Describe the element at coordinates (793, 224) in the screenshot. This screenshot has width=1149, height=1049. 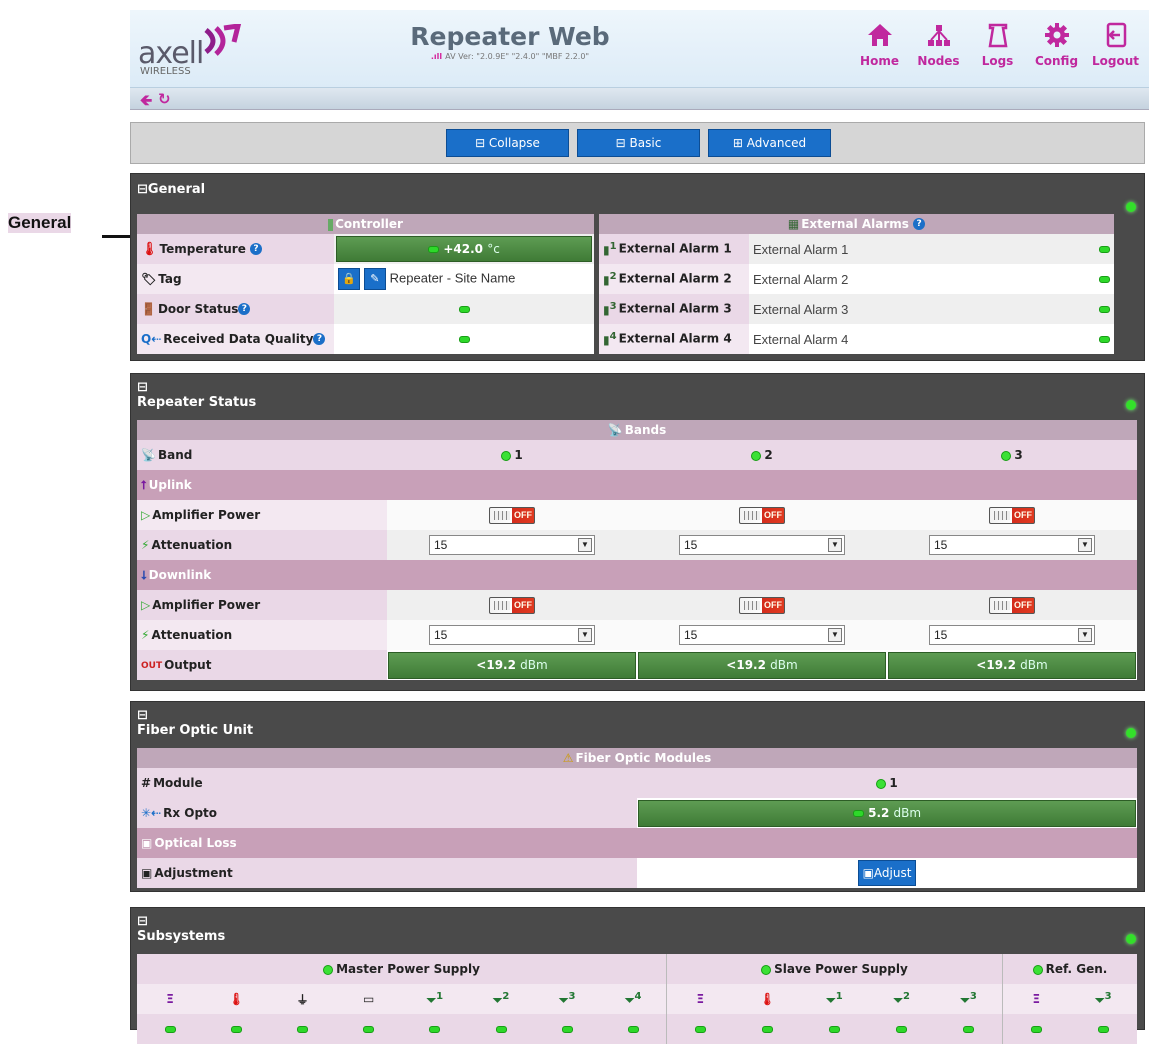
I see `alarm-bank-icon: ▦` at that location.